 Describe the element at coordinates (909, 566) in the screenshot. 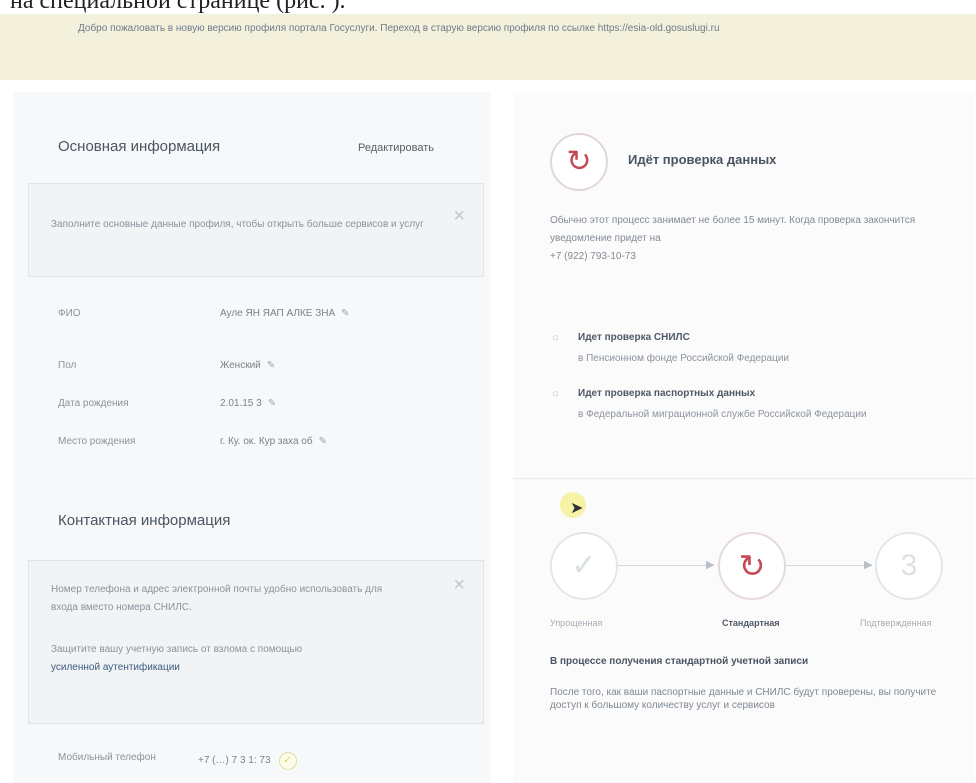

I see `step-confirmed-icon: 3` at that location.